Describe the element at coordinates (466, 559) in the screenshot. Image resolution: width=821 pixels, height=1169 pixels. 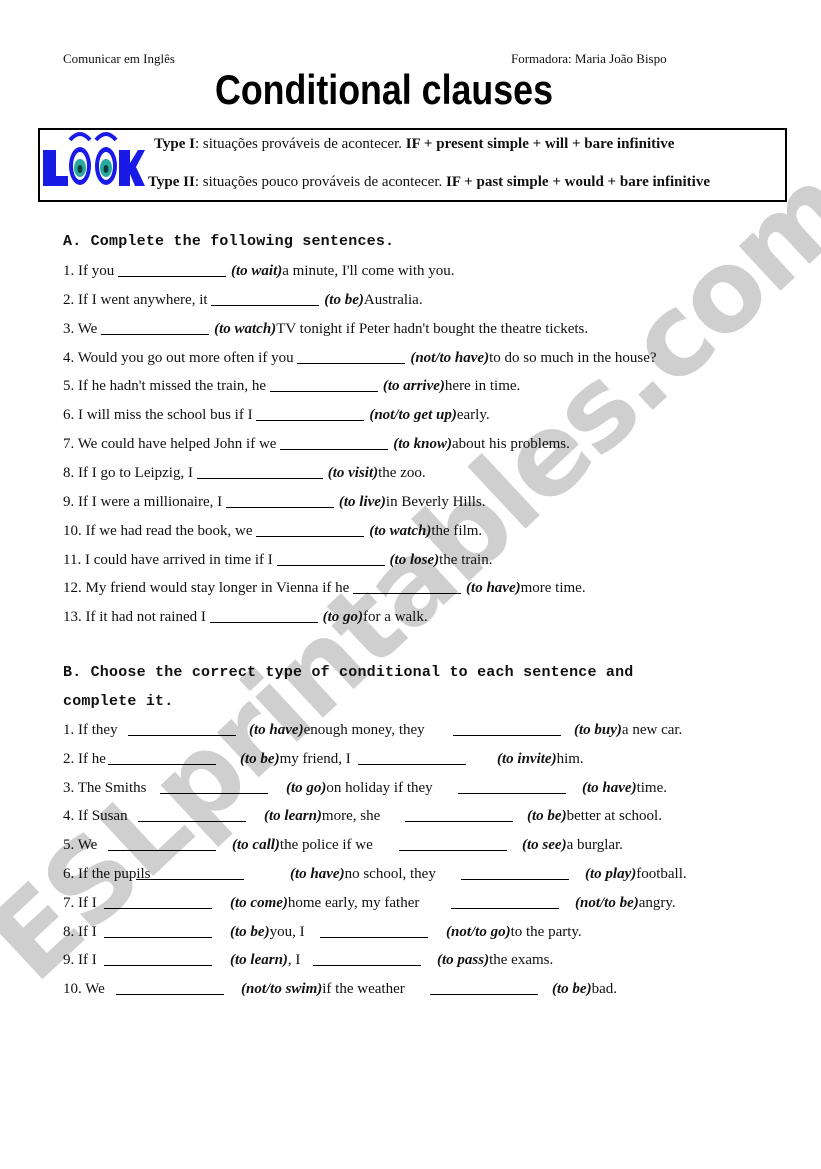
I see `sentence-text: the train.` at that location.